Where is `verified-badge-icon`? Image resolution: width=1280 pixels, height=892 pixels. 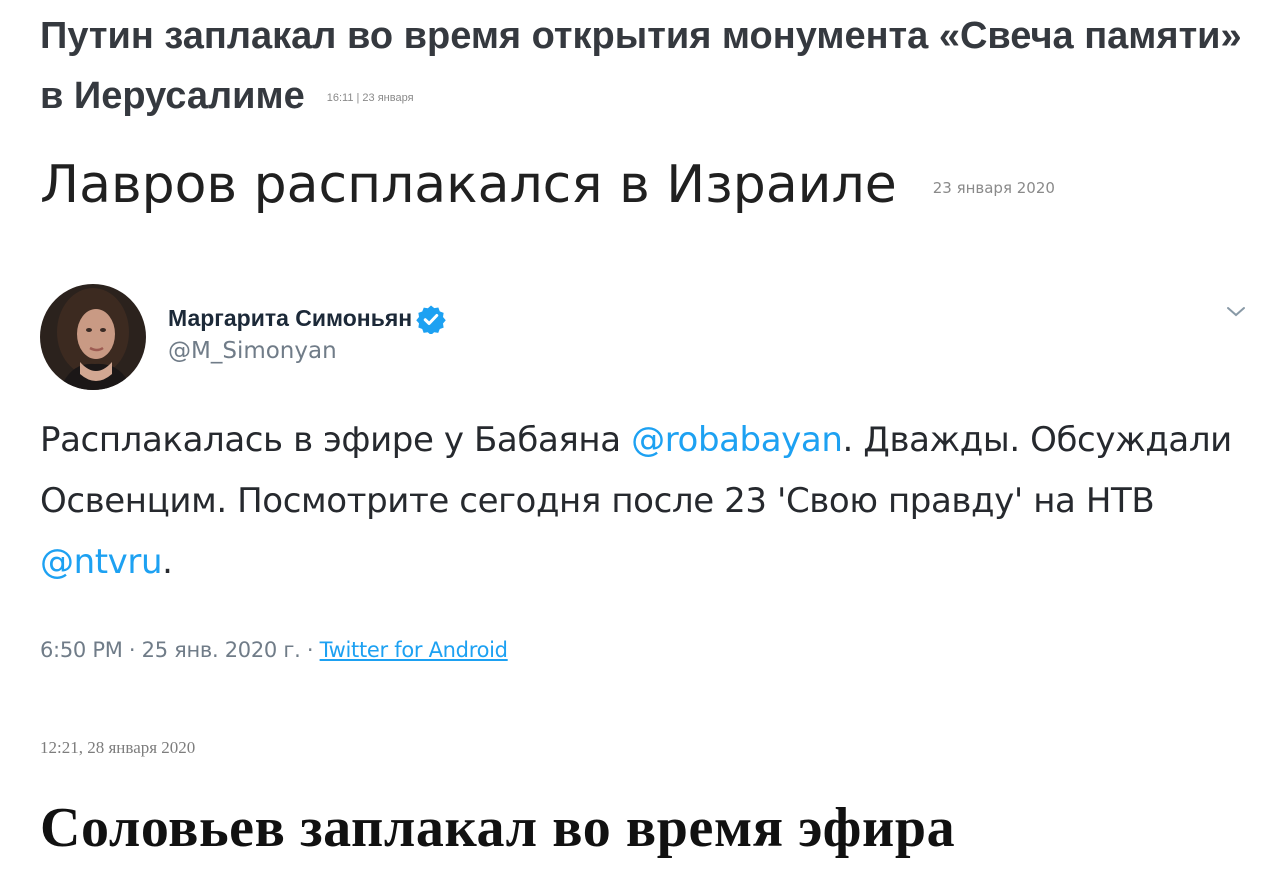 verified-badge-icon is located at coordinates (431, 319).